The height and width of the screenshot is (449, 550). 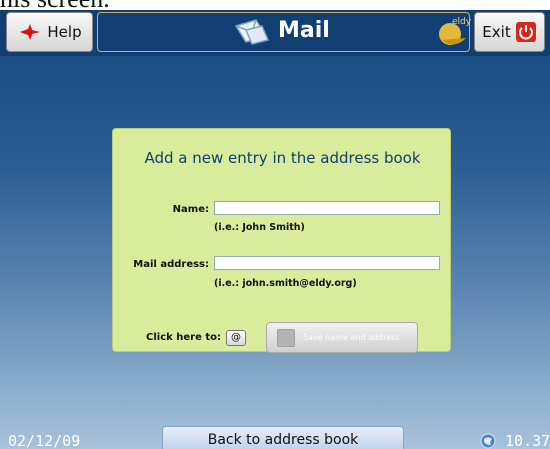 What do you see at coordinates (44, 440) in the screenshot?
I see `date-display: 02/12/09` at bounding box center [44, 440].